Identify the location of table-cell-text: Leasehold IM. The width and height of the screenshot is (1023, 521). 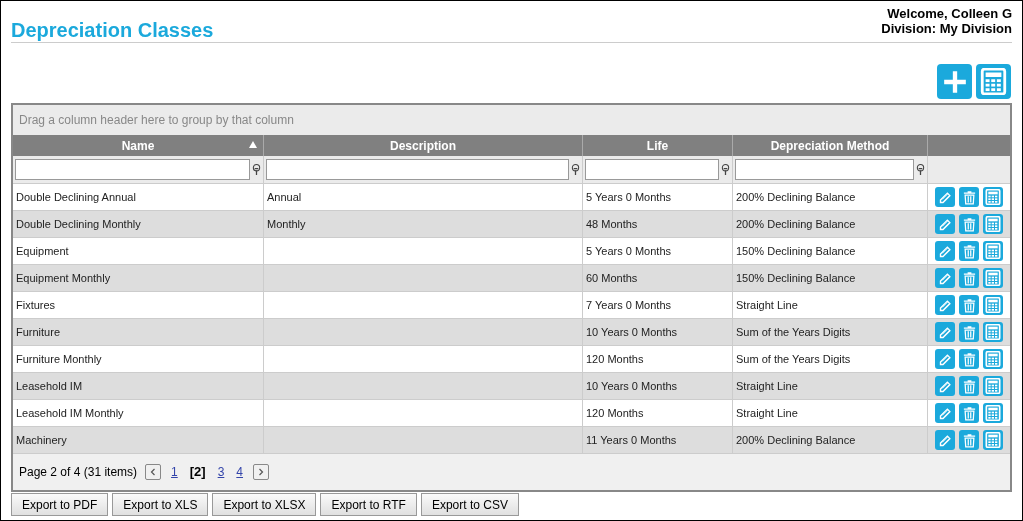
(49, 386).